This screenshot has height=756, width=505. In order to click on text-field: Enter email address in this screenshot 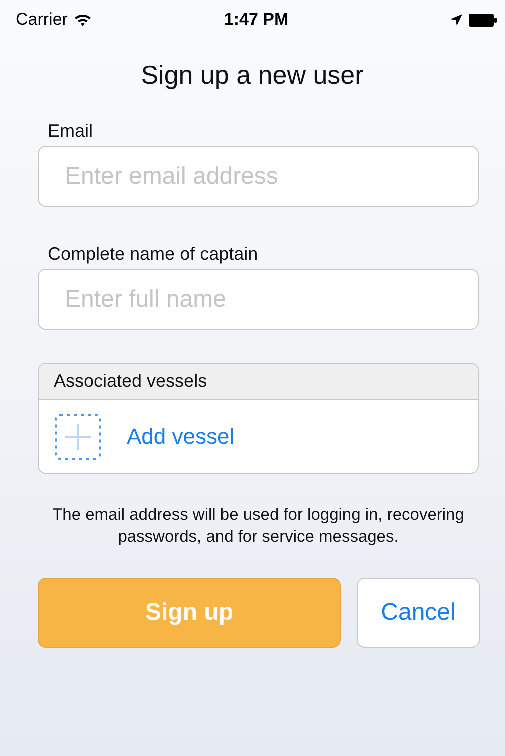, I will do `click(258, 176)`.